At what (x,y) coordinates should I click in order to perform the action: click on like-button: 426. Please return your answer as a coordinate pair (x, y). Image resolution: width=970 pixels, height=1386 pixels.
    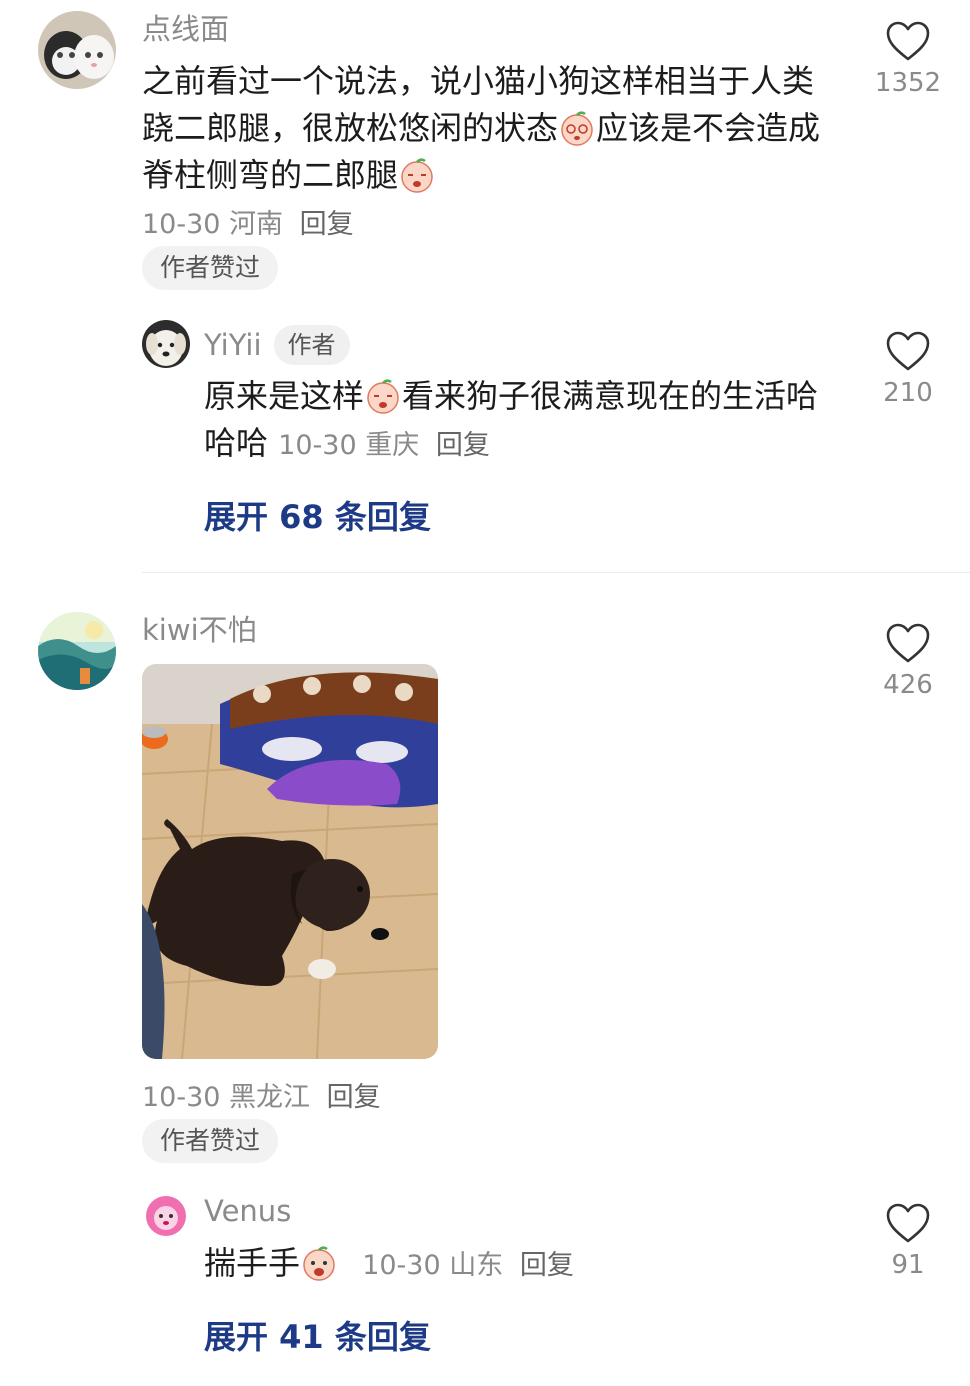
    Looking at the image, I should click on (908, 661).